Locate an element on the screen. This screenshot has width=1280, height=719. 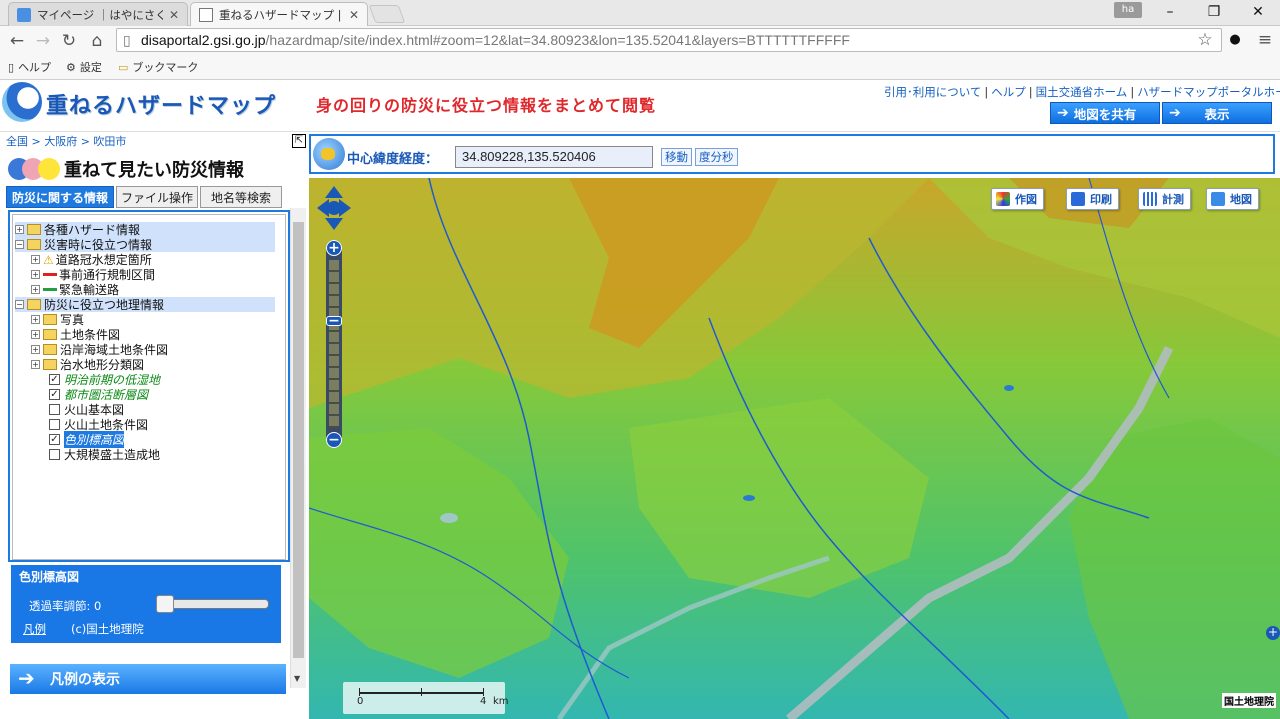
measure-label: 計測 is located at coordinates (1173, 199).